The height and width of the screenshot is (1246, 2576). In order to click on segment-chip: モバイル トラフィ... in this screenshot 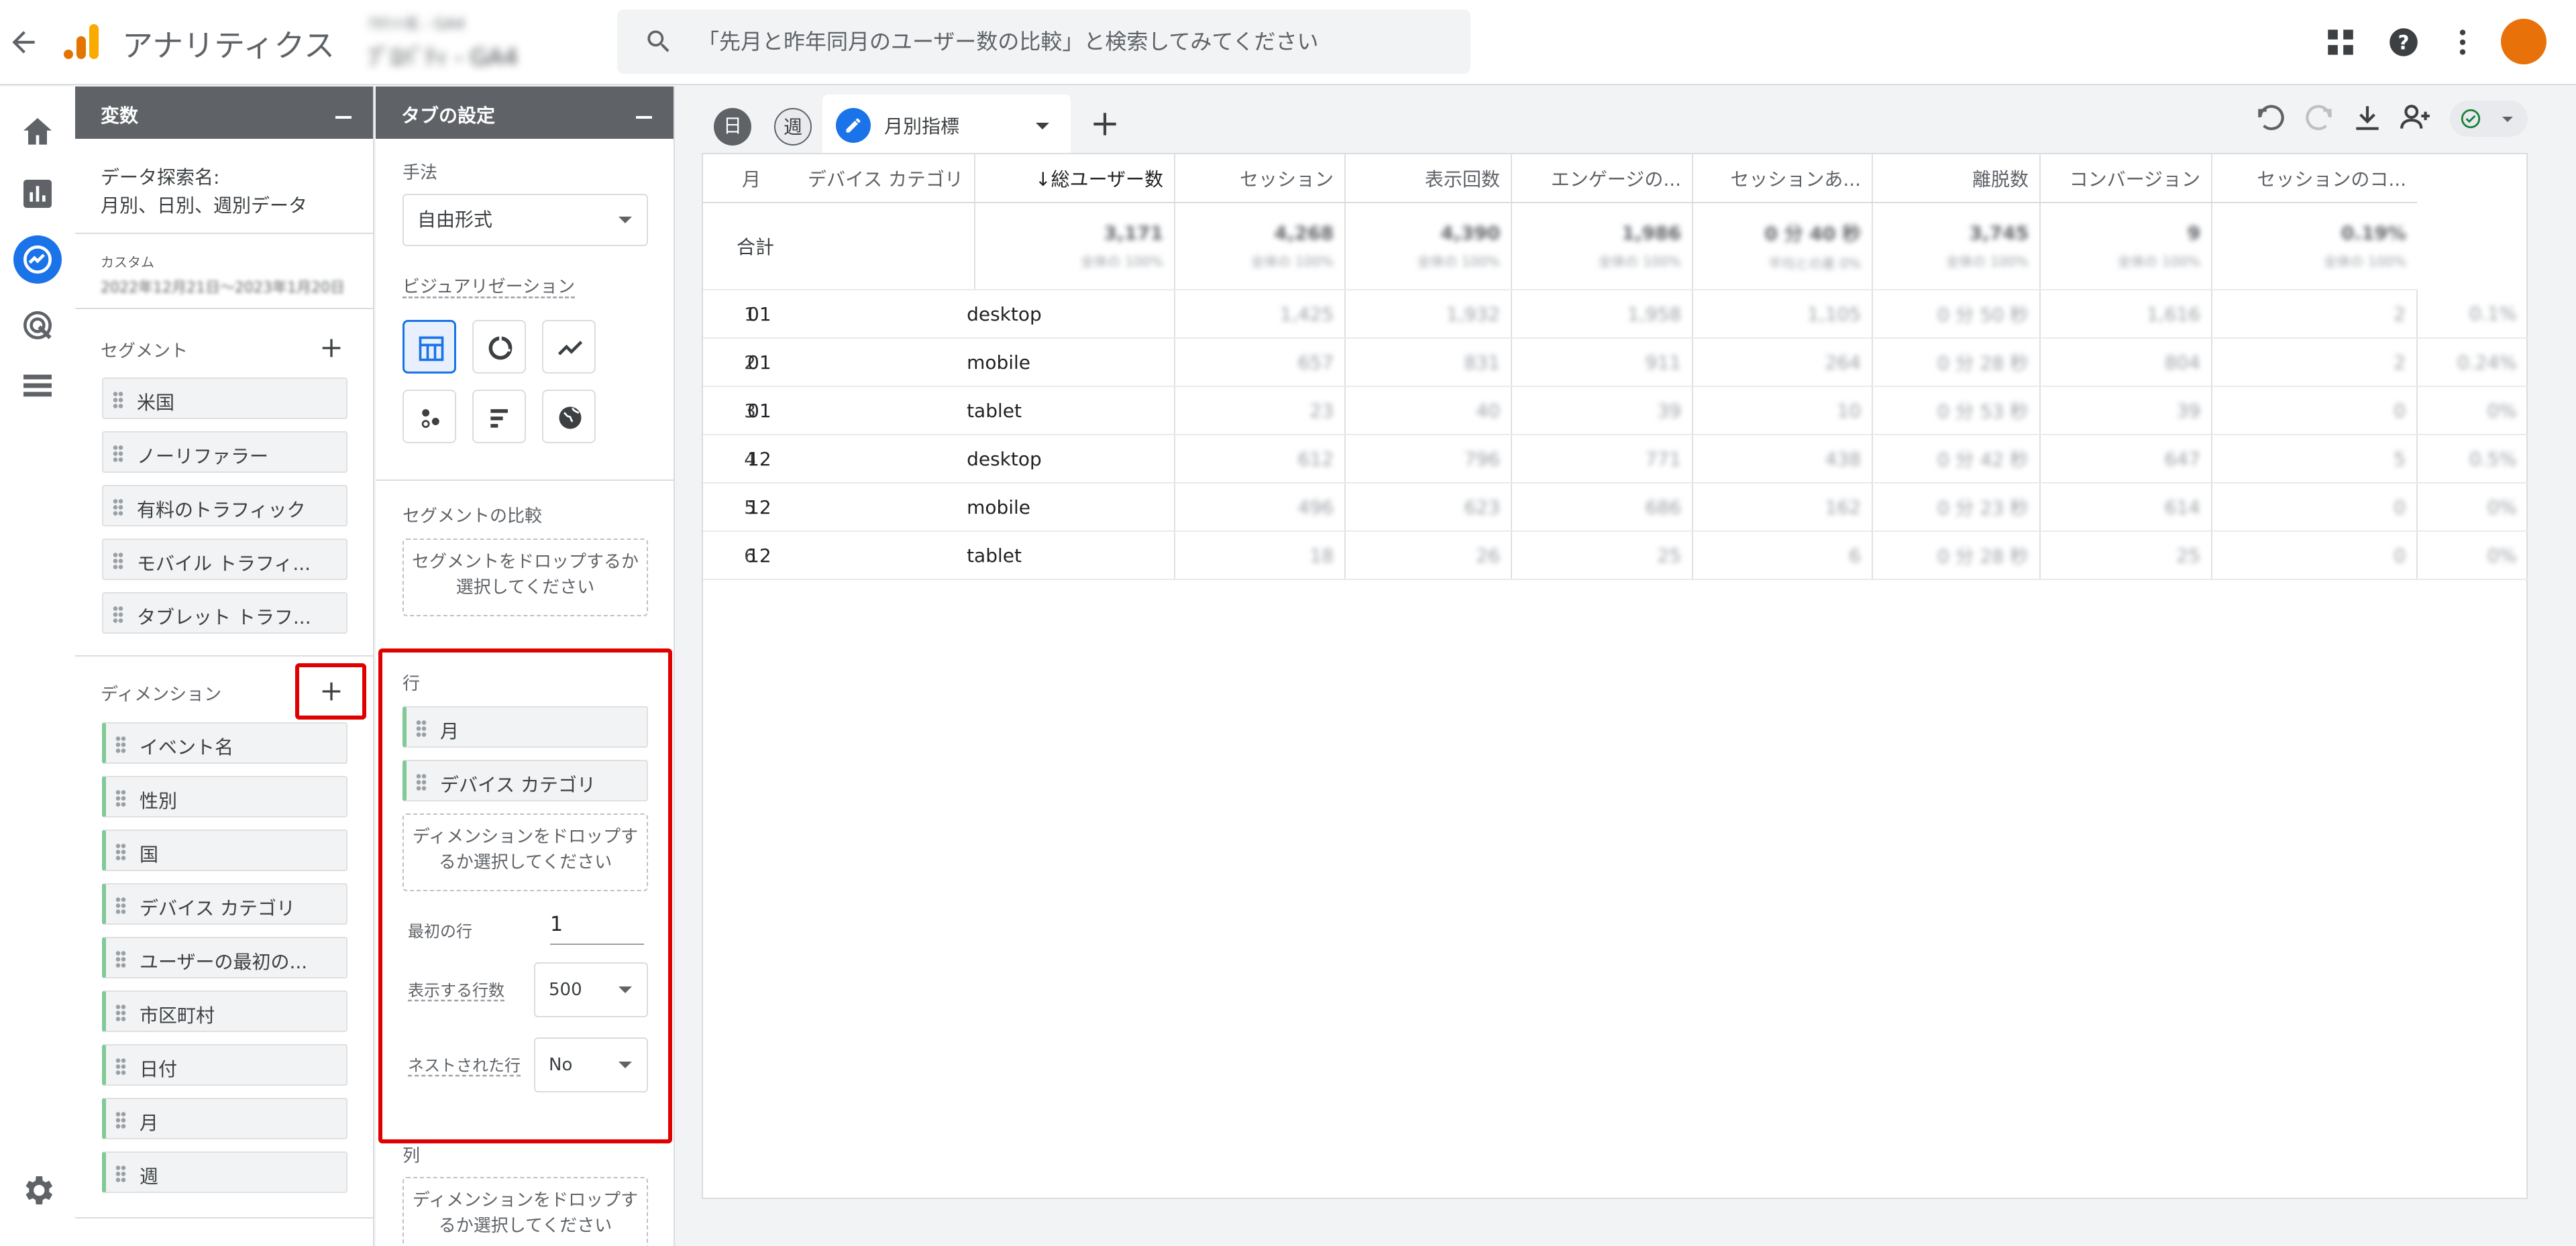, I will do `click(224, 559)`.